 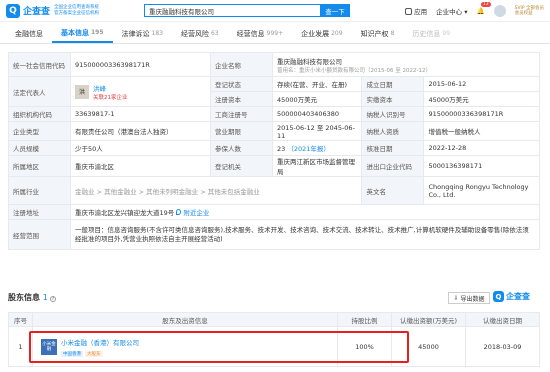 I want to click on insured-year-link: （2021年报）, so click(x=308, y=149).